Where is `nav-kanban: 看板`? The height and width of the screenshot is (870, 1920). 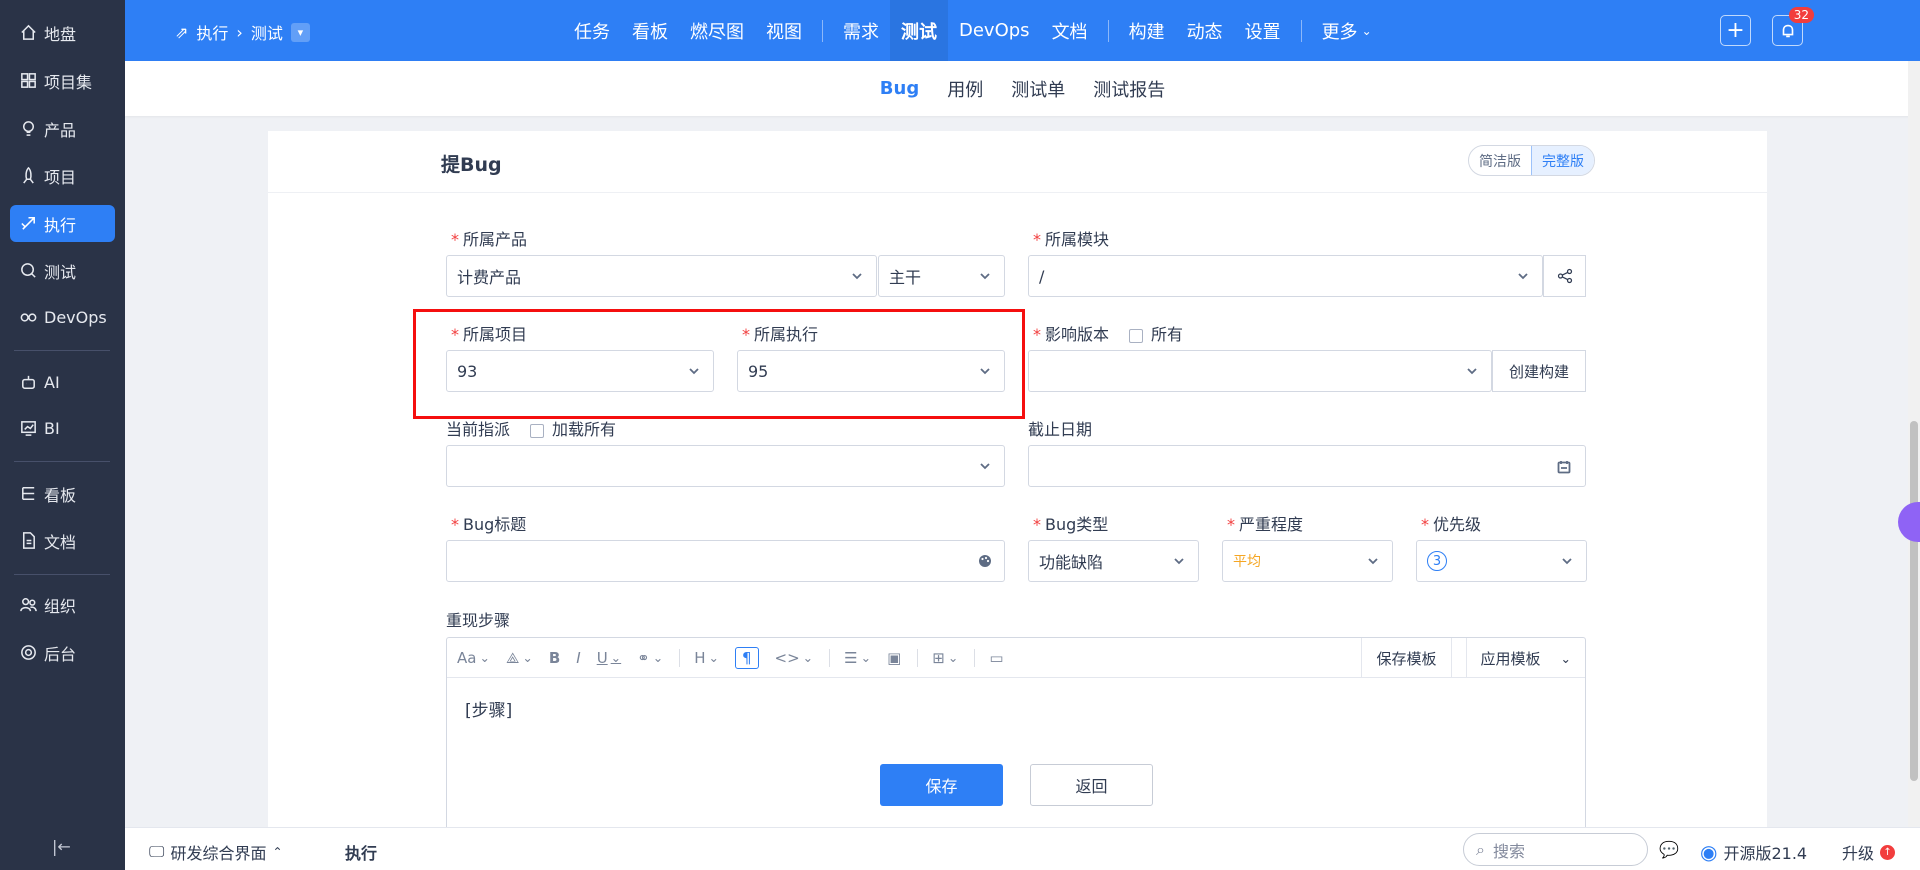 nav-kanban: 看板 is located at coordinates (650, 30).